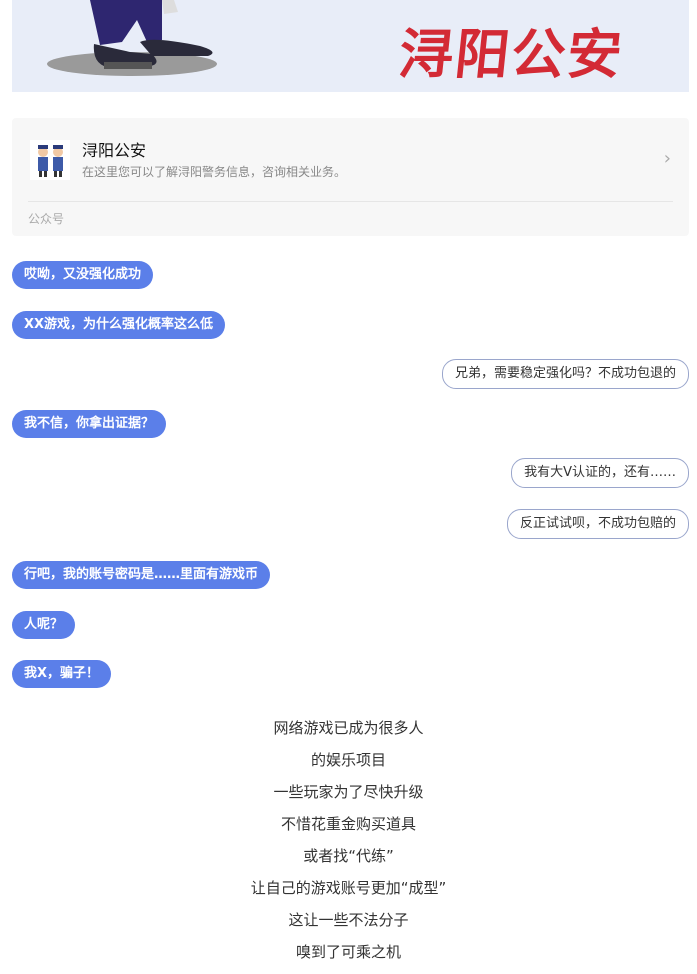 The height and width of the screenshot is (974, 697). I want to click on article-line: 这让一些不法分子, so click(348, 920).